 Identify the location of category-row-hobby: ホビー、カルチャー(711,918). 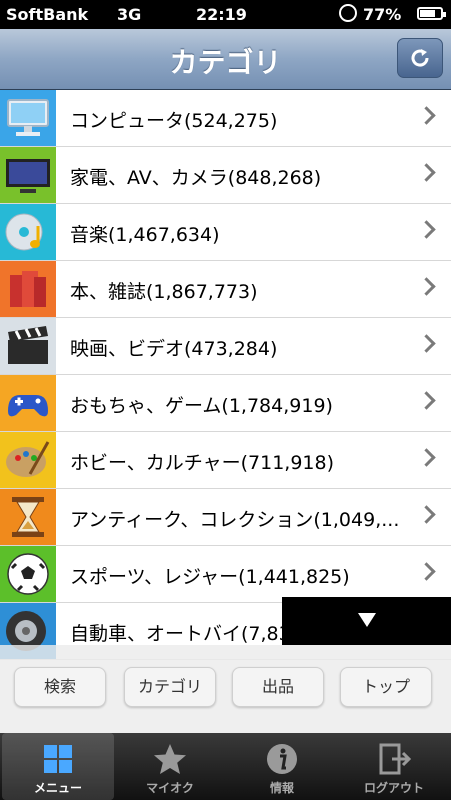
(225, 460).